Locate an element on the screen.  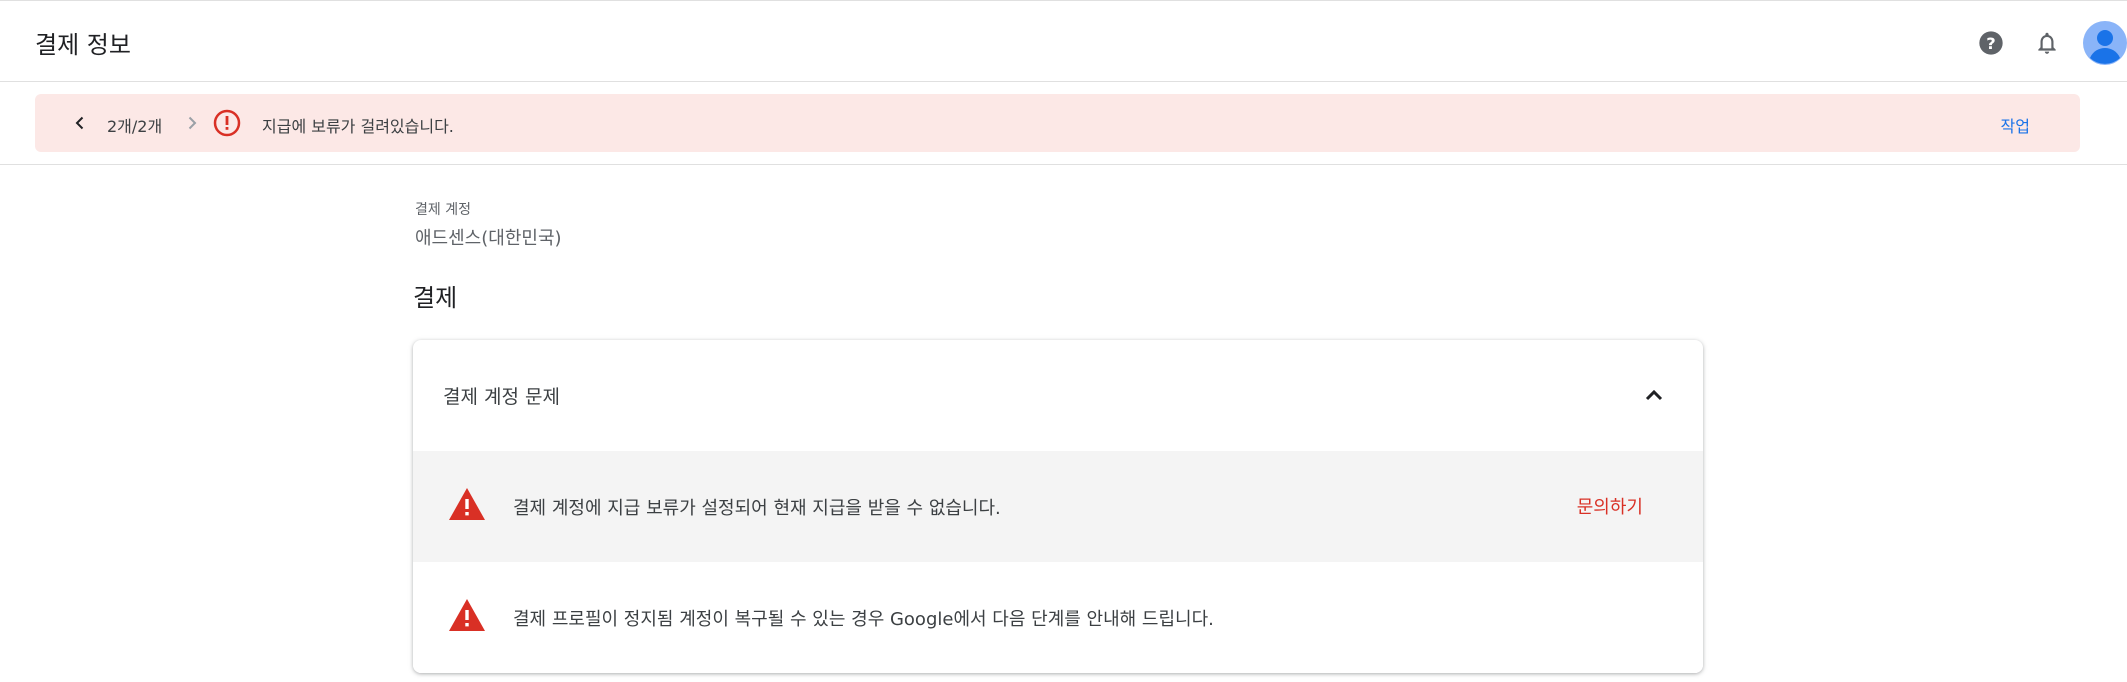
alert-message: 지급에 보류가 걸려있습니다. is located at coordinates (358, 126).